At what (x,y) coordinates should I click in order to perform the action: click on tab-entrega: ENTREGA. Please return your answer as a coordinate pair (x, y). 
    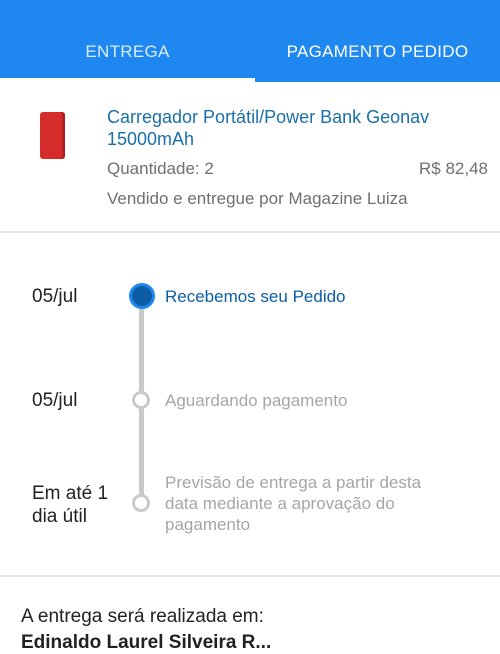
    Looking at the image, I should click on (127, 41).